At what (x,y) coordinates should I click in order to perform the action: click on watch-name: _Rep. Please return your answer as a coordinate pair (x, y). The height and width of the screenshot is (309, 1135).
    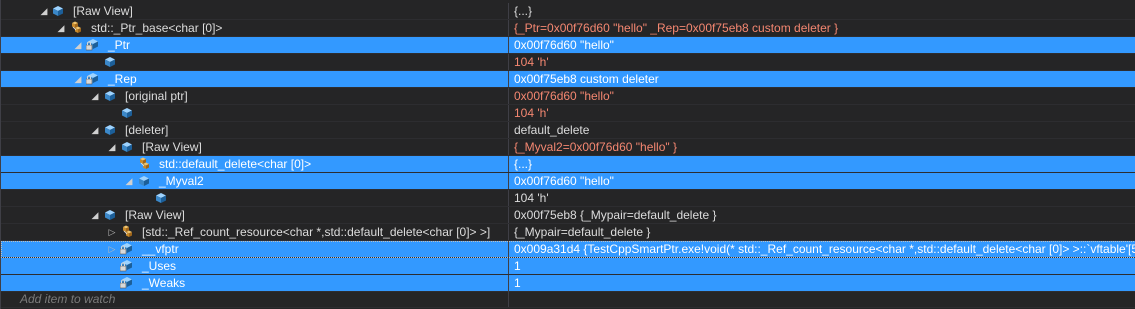
    Looking at the image, I should click on (122, 79).